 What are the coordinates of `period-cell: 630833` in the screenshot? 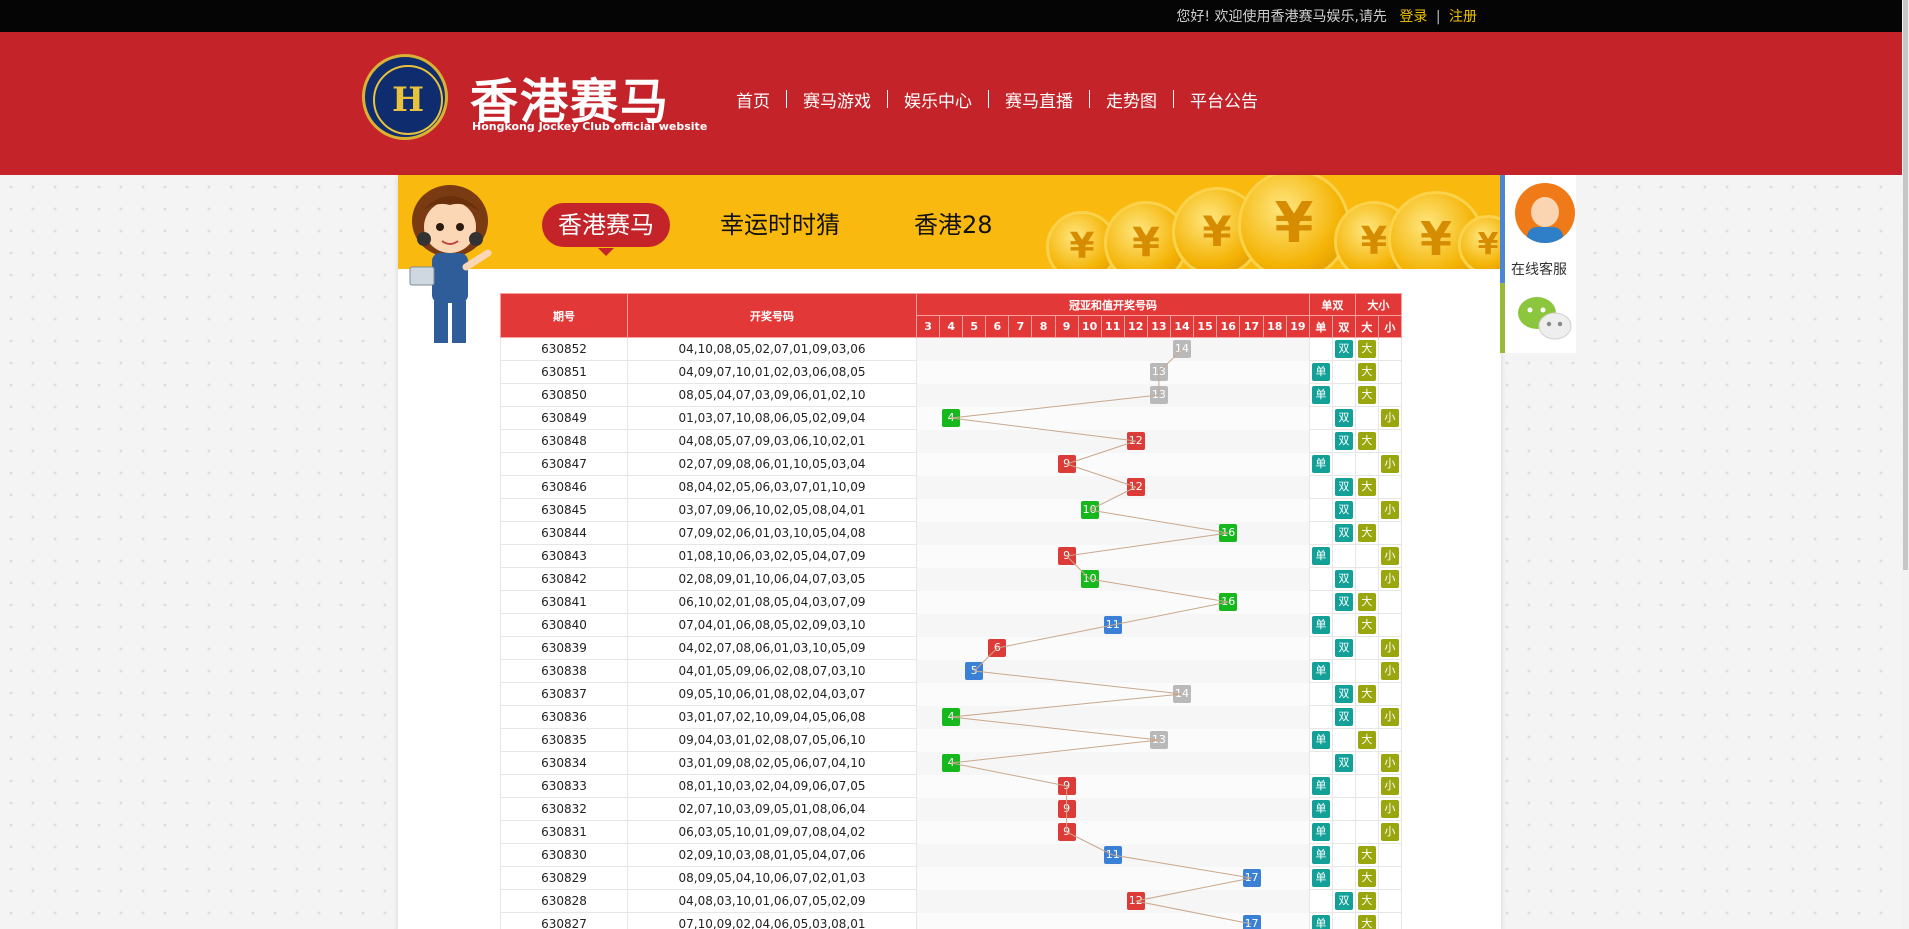 It's located at (564, 786).